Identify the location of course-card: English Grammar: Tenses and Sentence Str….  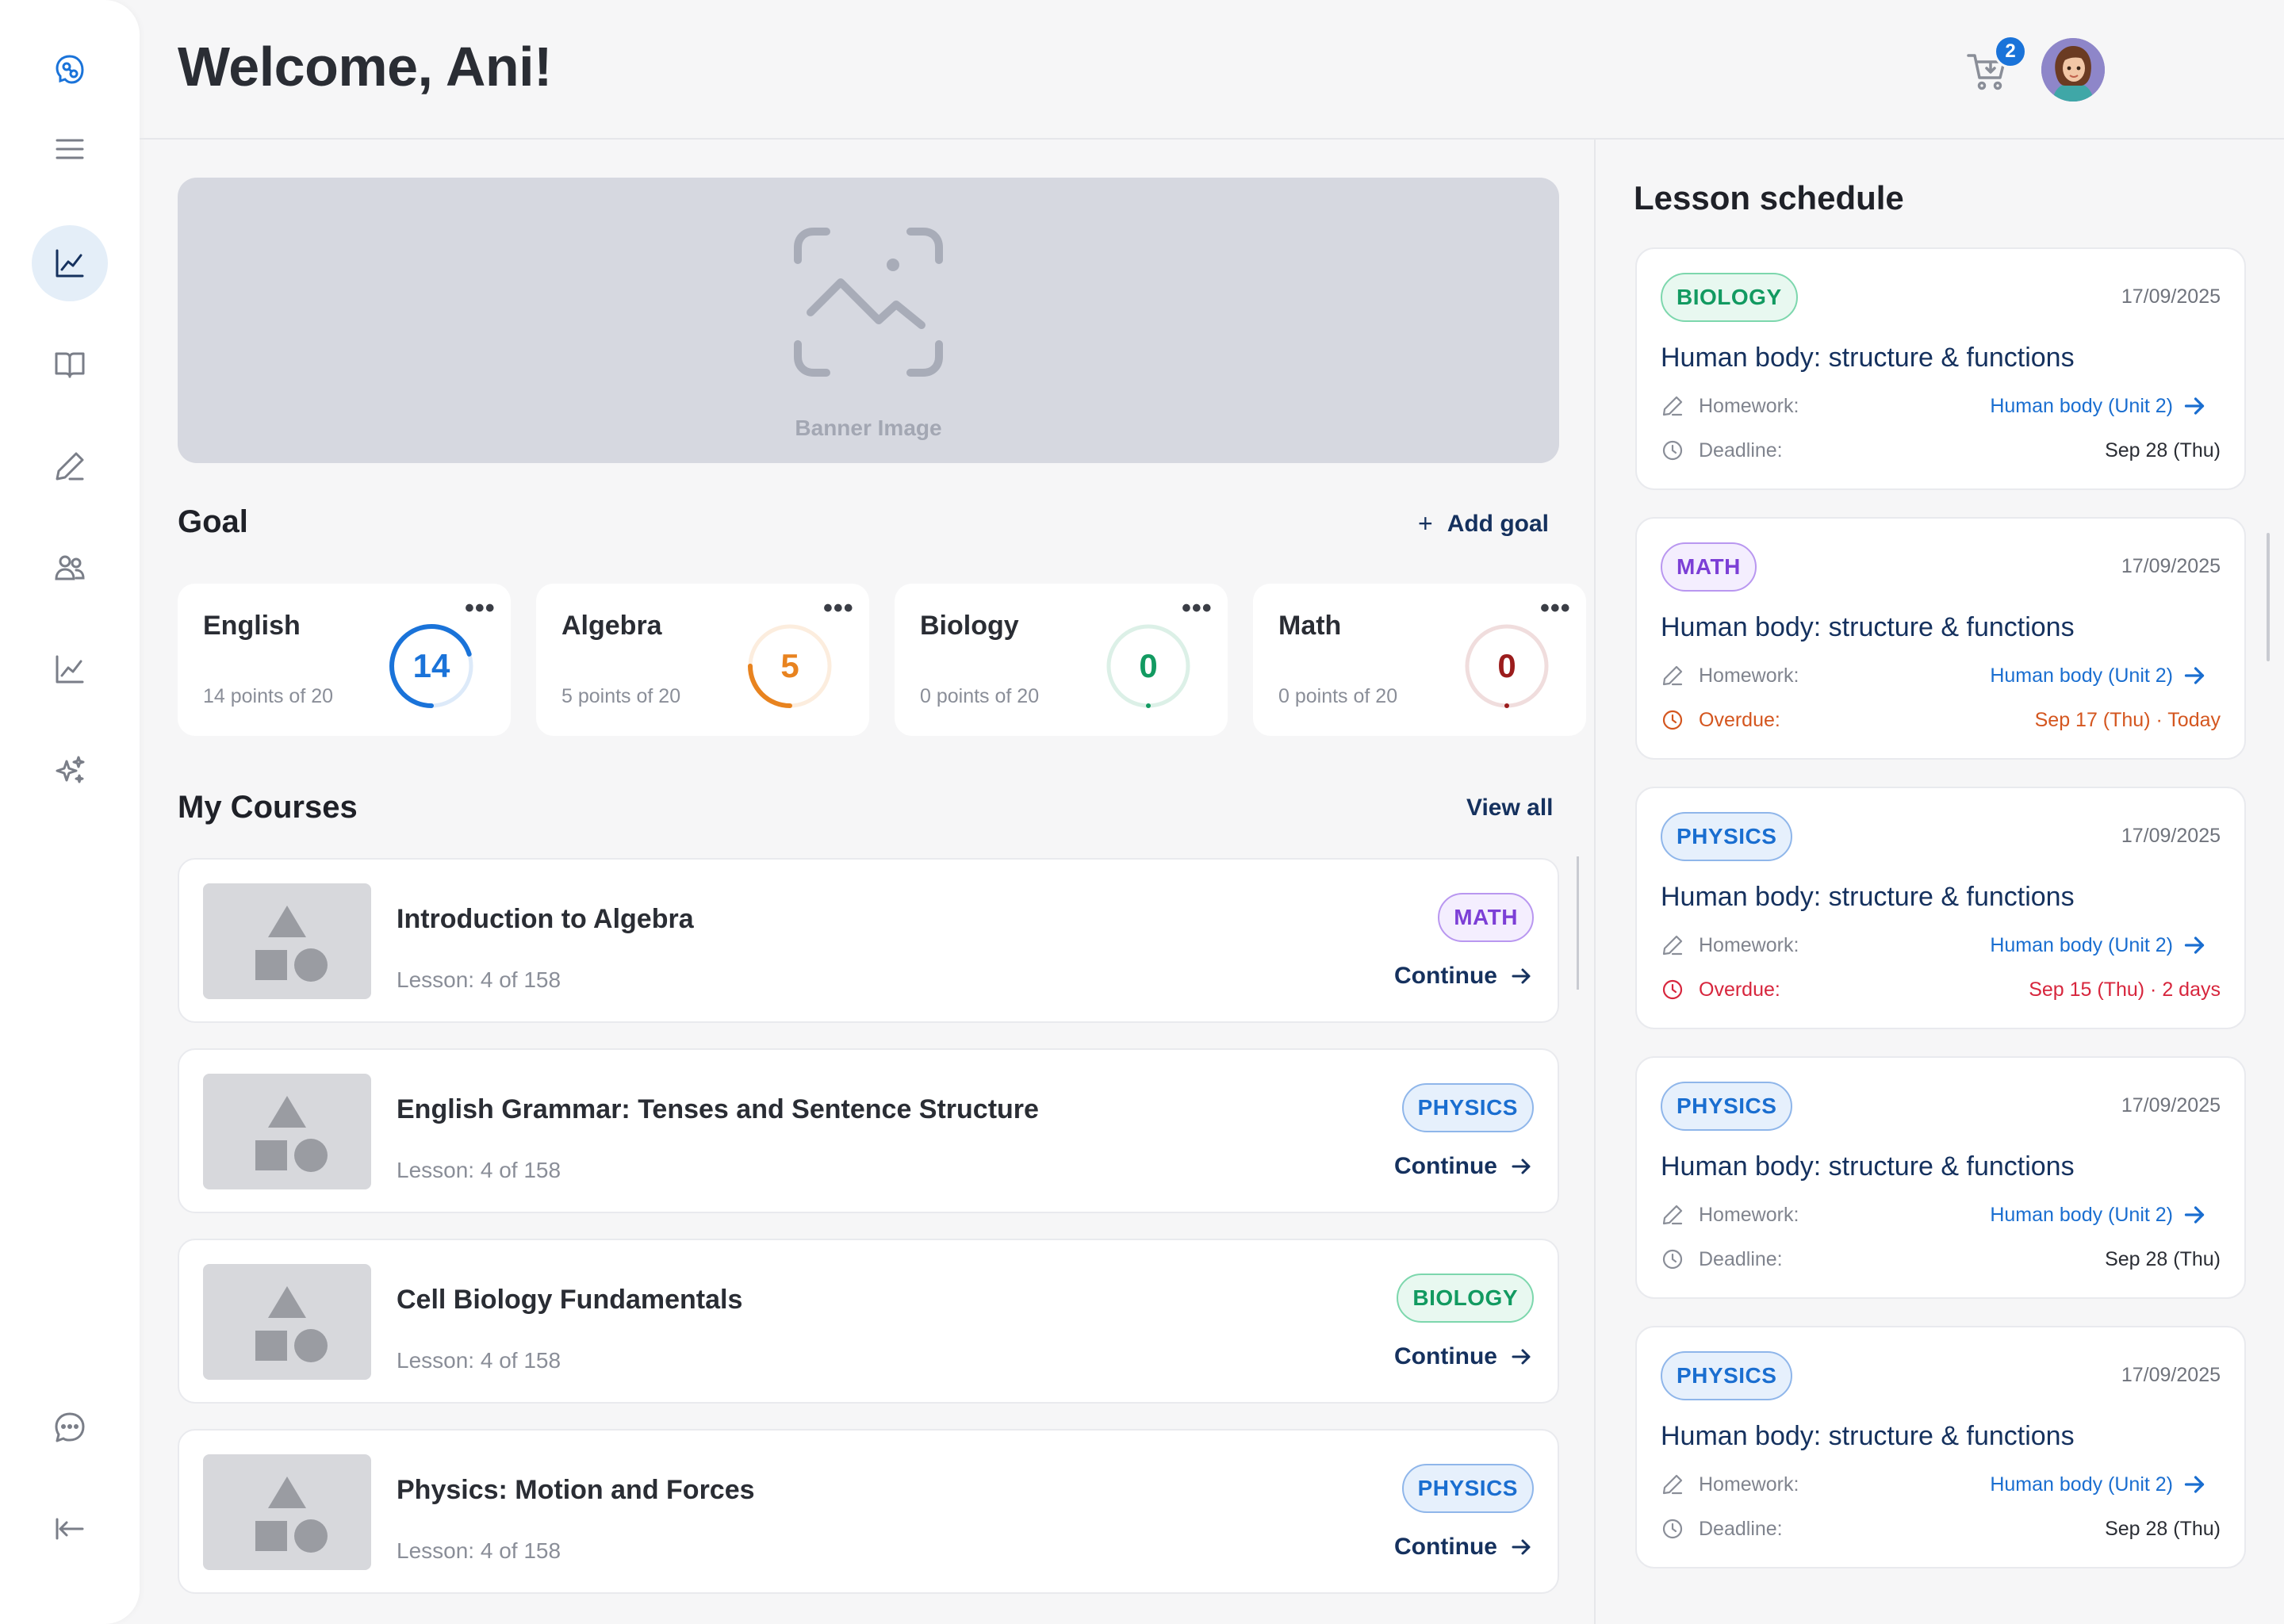
(868, 1130).